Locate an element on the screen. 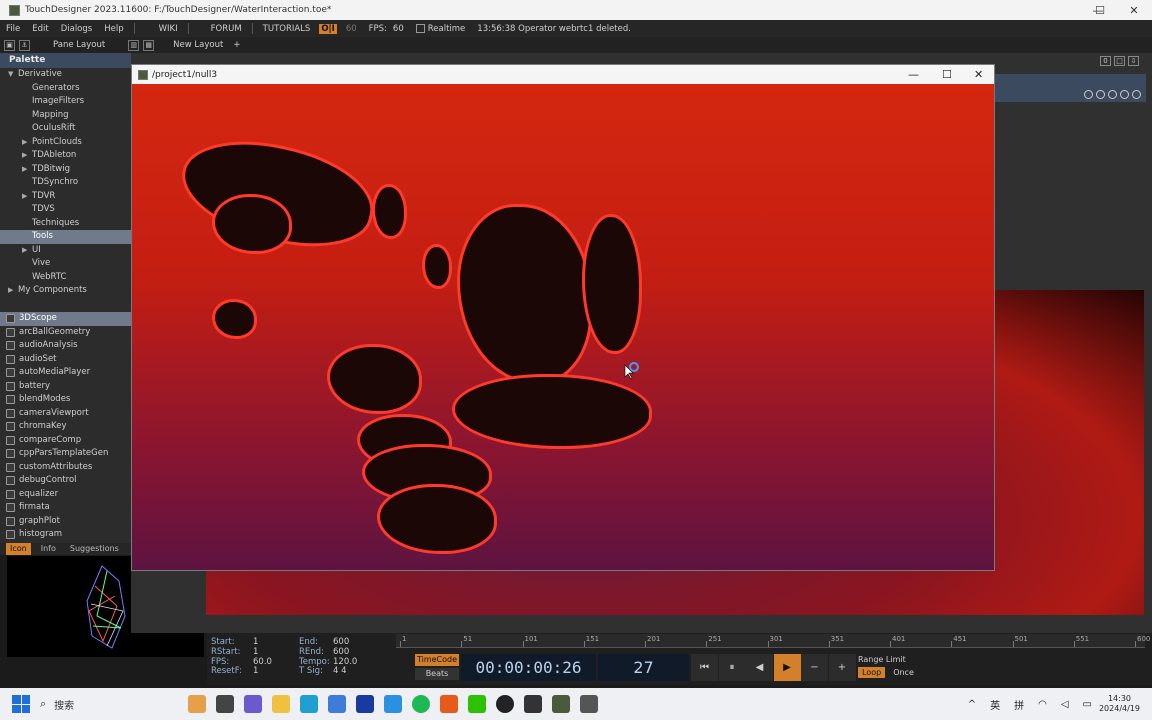  tutorials-link: TUTORIALS is located at coordinates (287, 29).